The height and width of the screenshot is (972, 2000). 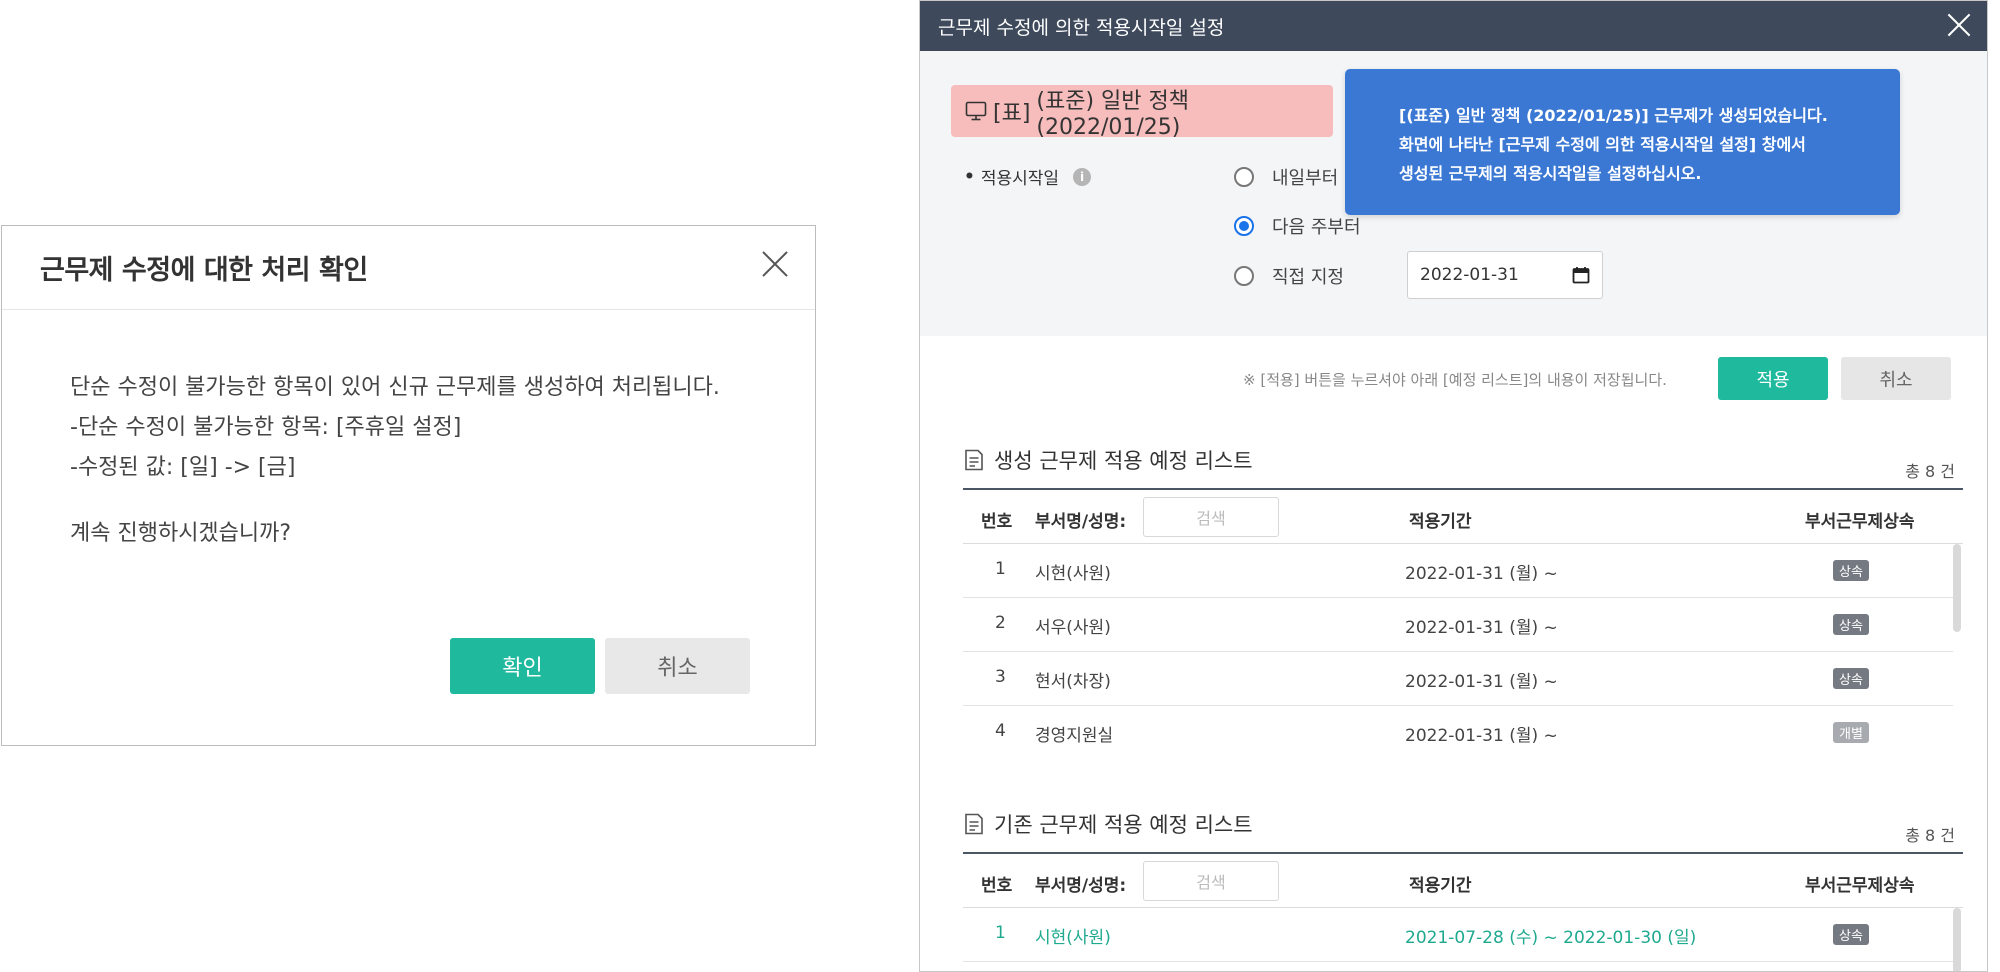 What do you see at coordinates (1081, 28) in the screenshot?
I see `panel-title: 근무제 수정에 의한 적용시작일 설정` at bounding box center [1081, 28].